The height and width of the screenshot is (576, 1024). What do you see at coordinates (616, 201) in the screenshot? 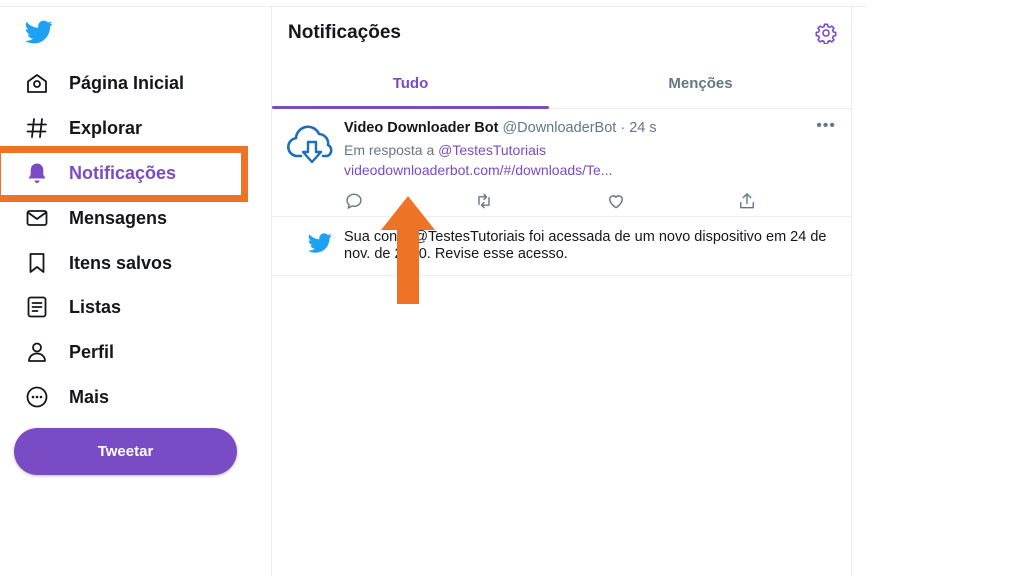
I see `like-icon` at bounding box center [616, 201].